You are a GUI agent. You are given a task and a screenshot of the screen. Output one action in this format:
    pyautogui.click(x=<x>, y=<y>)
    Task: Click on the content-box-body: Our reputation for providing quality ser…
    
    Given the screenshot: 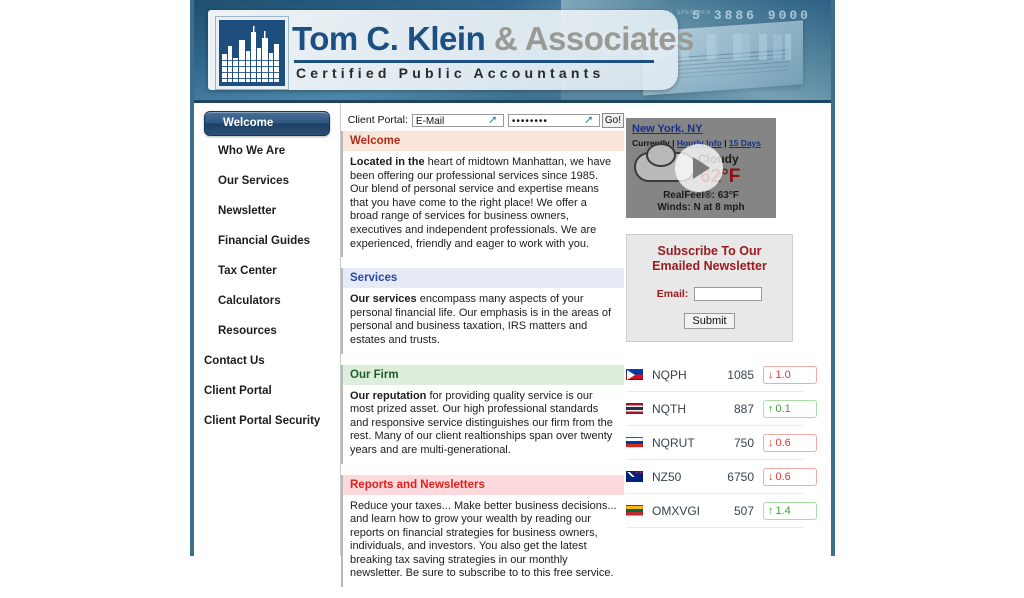 What is the action you would take?
    pyautogui.click(x=483, y=424)
    